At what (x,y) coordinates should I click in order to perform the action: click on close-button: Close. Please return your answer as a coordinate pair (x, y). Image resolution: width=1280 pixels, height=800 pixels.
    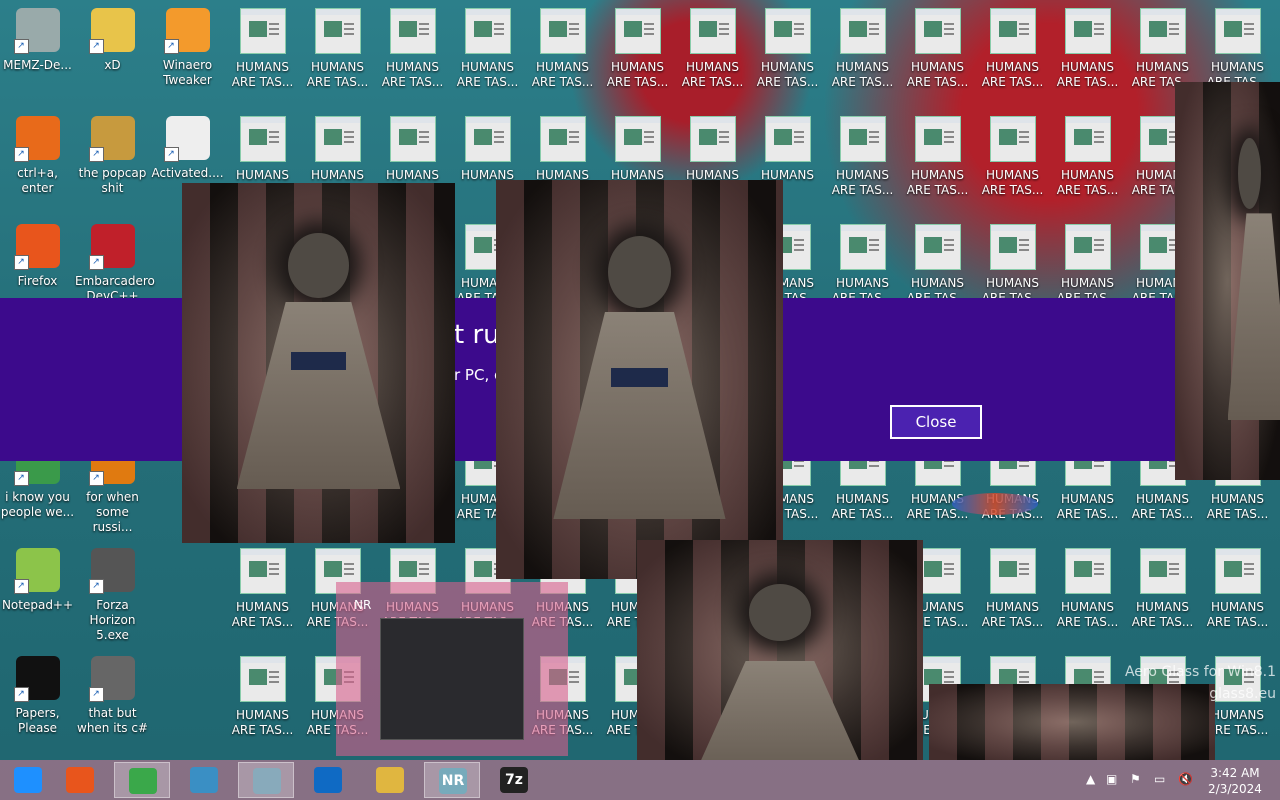
    Looking at the image, I should click on (936, 422).